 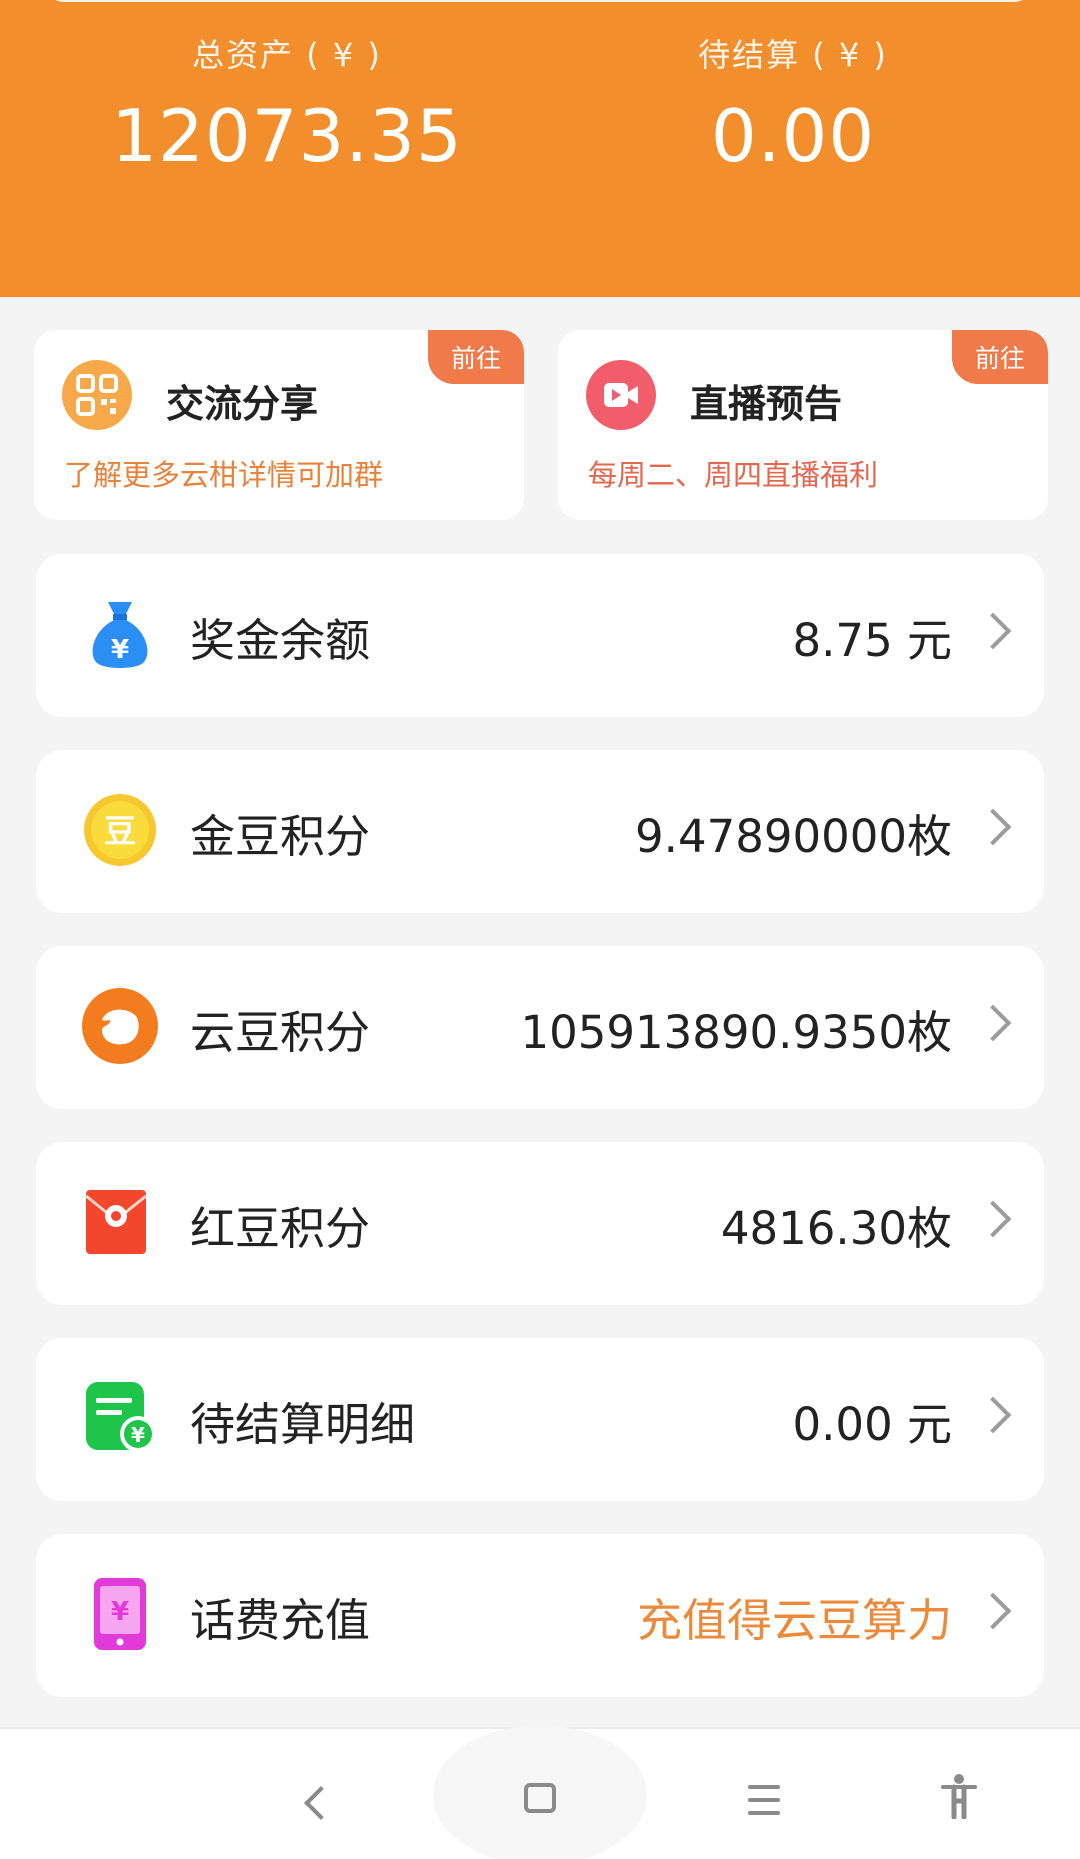 What do you see at coordinates (539, 1) in the screenshot?
I see `header-top-card` at bounding box center [539, 1].